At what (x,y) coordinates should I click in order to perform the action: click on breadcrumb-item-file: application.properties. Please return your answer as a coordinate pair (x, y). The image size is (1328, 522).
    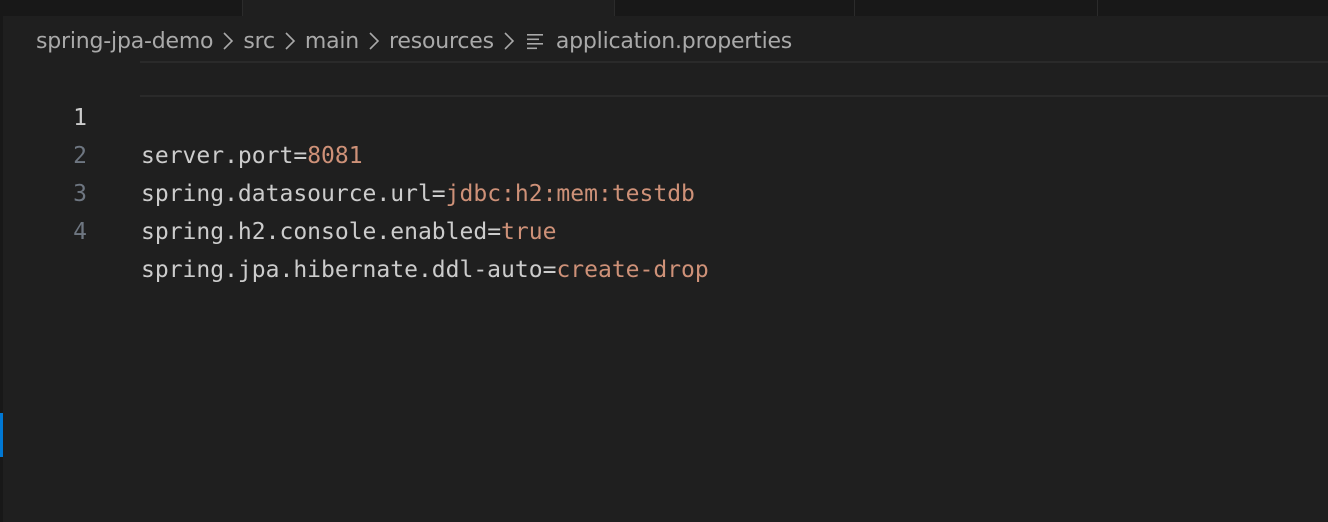
    Looking at the image, I should click on (674, 41).